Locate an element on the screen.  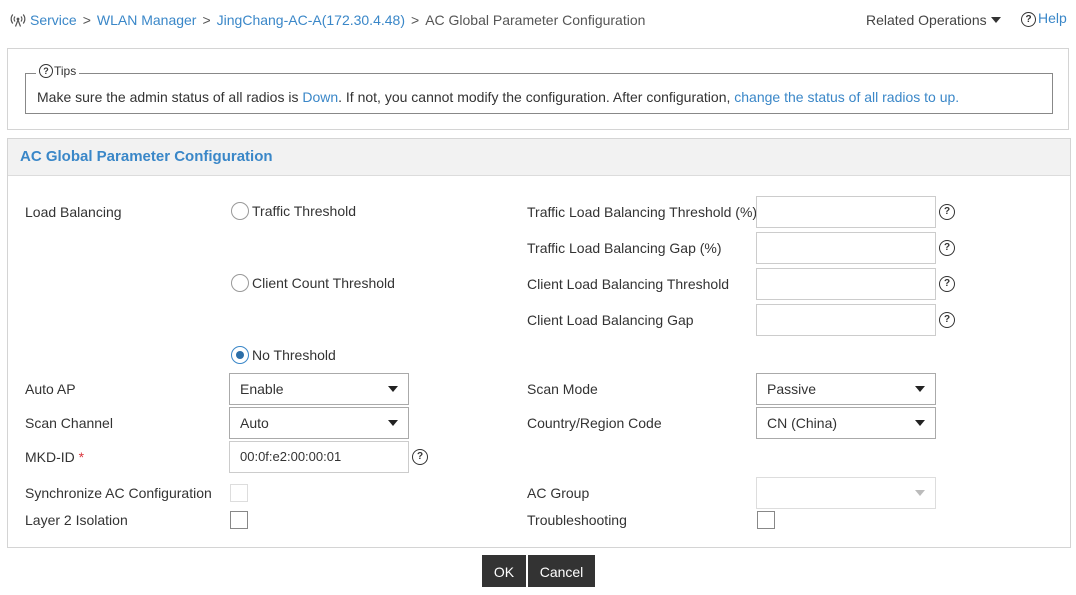
layer2-isolation-checkbox is located at coordinates (239, 520).